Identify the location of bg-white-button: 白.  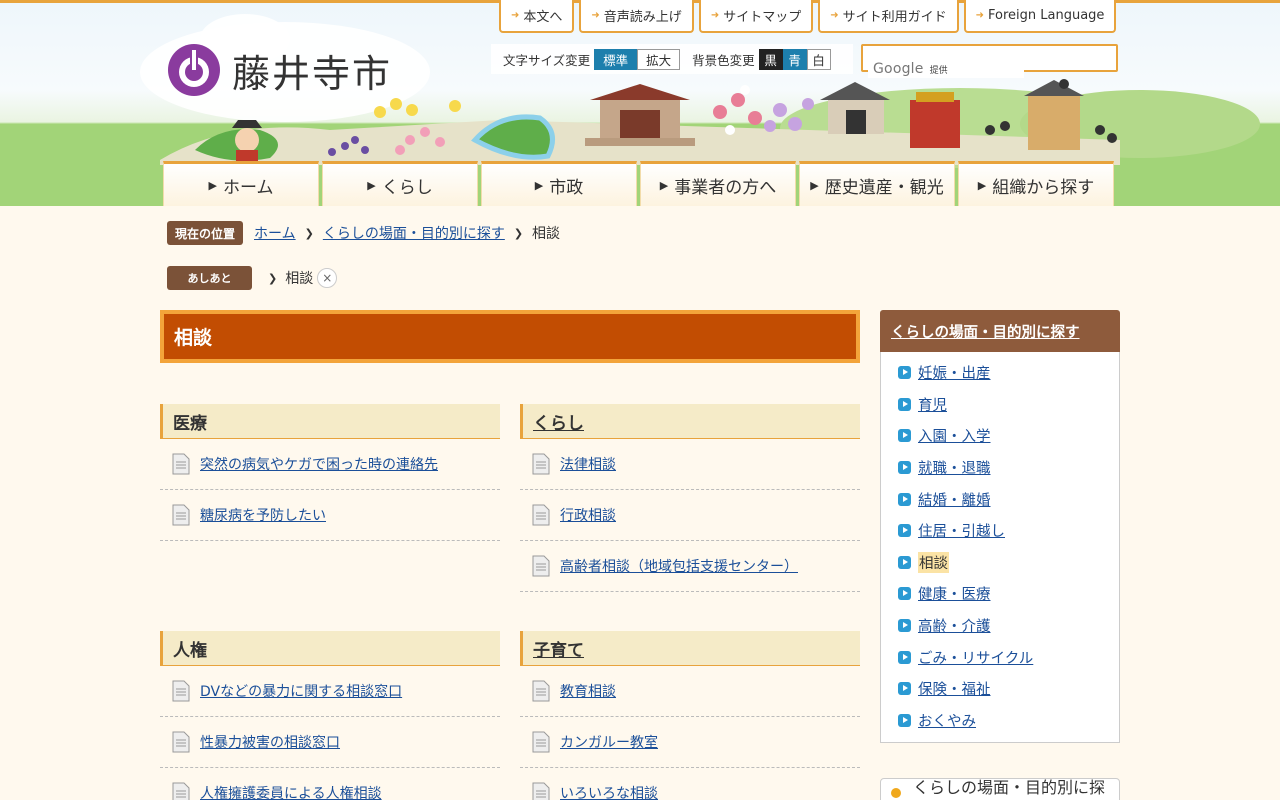
(818, 59).